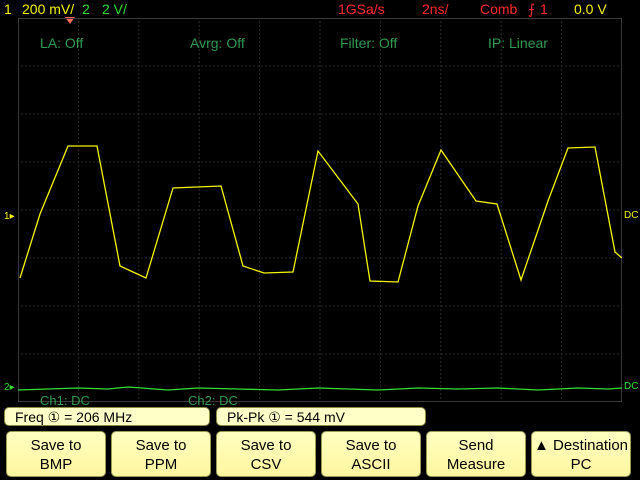  I want to click on timebase: 2ns/, so click(435, 9).